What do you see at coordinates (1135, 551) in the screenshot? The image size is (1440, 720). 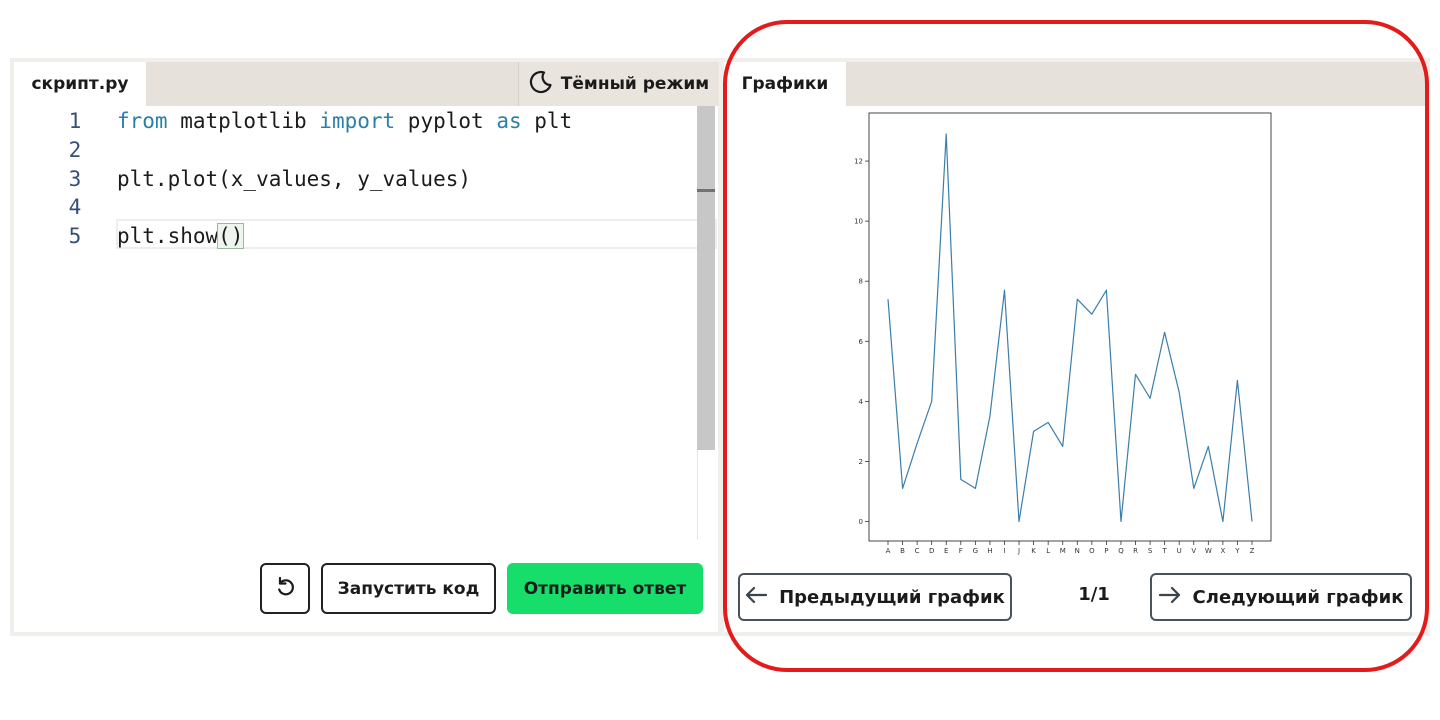 I see `x-tick-label: R` at bounding box center [1135, 551].